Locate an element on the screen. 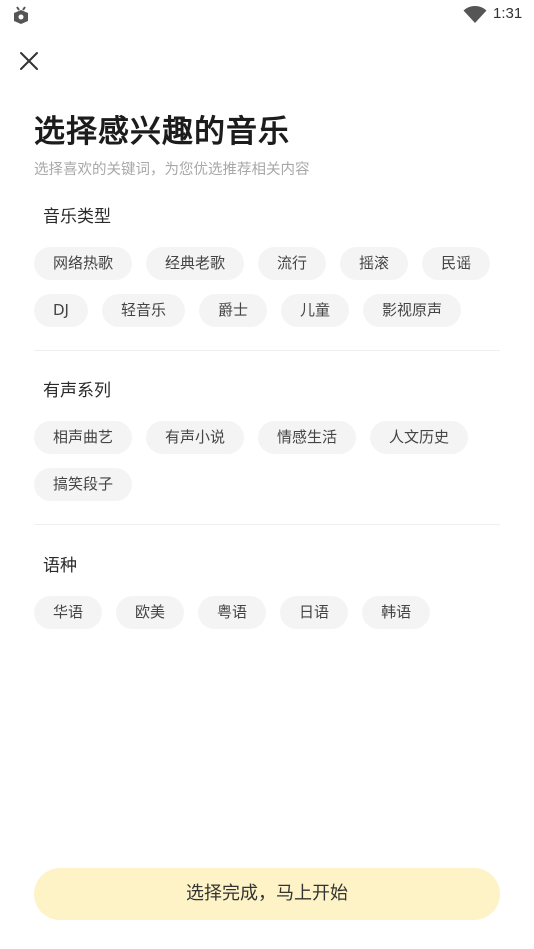 The width and height of the screenshot is (534, 949). tag-list: 网络热歌 经典老歌 流行 摇滚 民谣 DJ 轻音乐 爵士 儿童 影视原声 is located at coordinates (268, 287).